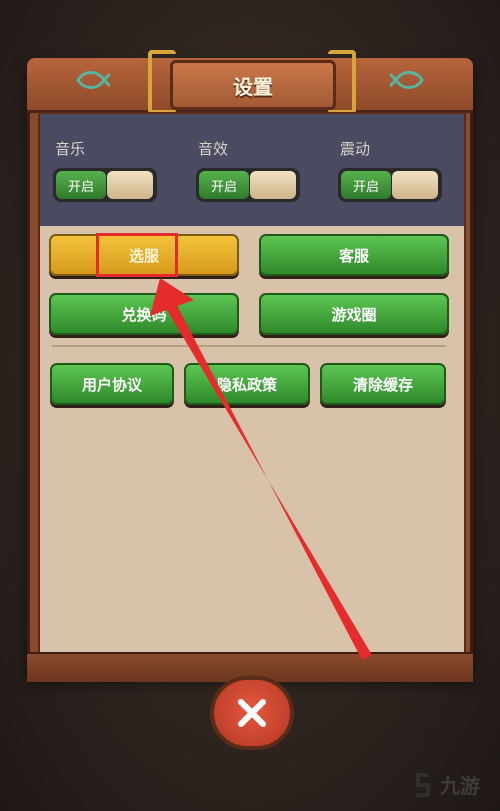 The width and height of the screenshot is (500, 811). Describe the element at coordinates (247, 384) in the screenshot. I see `privacy-policy-button: 隐私政策` at that location.